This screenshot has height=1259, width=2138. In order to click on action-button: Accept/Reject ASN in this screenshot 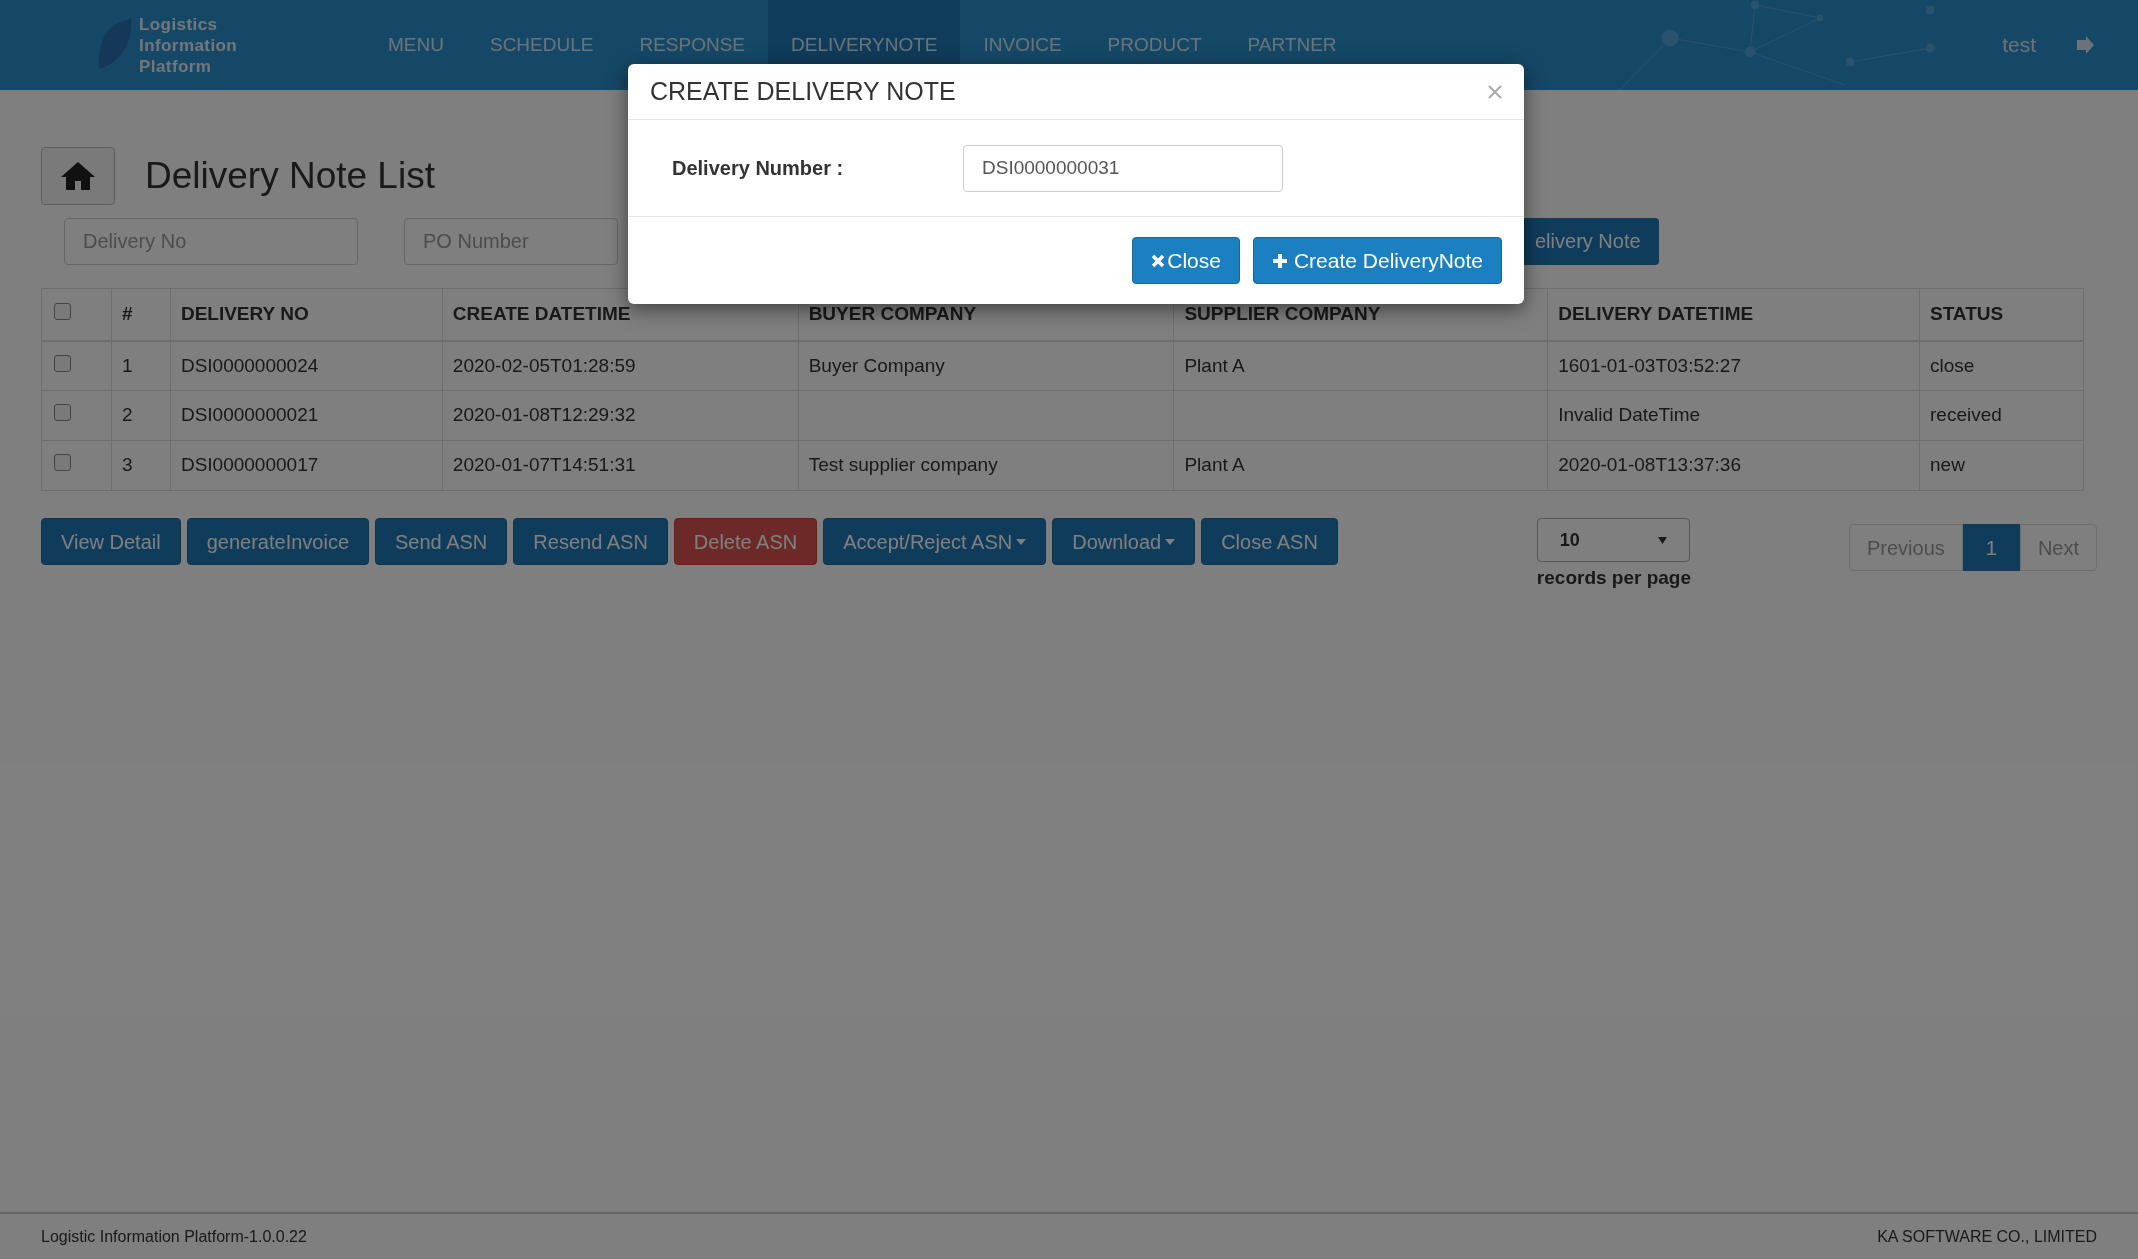, I will do `click(935, 541)`.